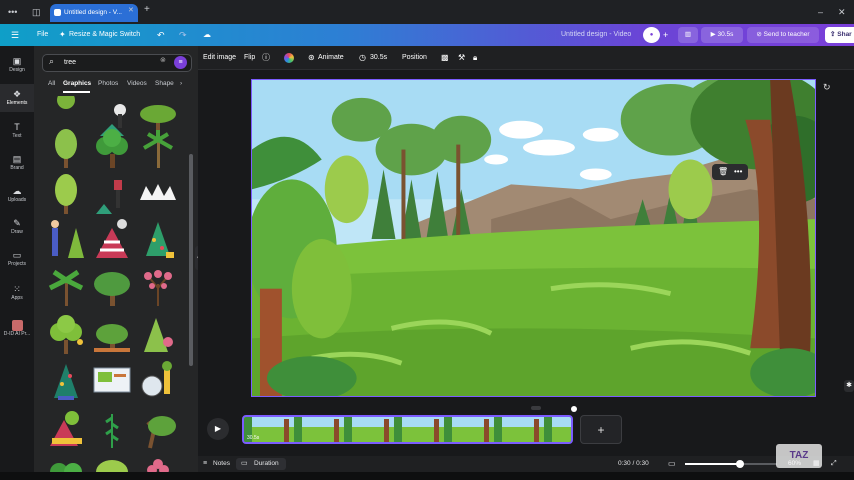  What do you see at coordinates (137, 83) in the screenshot?
I see `tab-videos: Videos` at bounding box center [137, 83].